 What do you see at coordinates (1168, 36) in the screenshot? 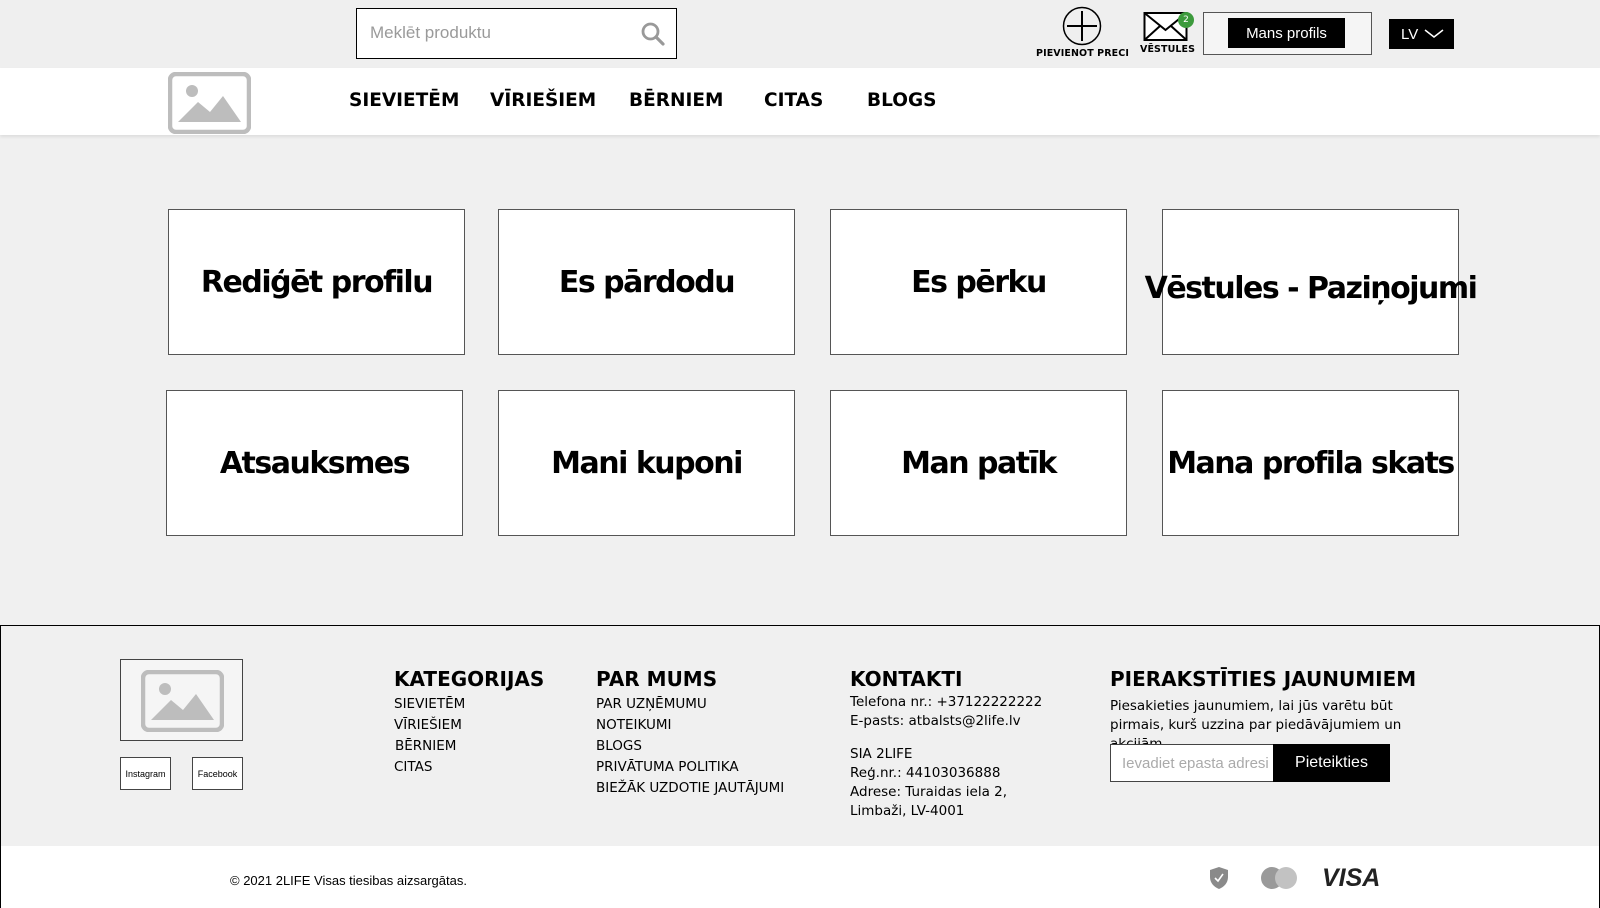
I see `messages-button: 2 VĒSTULES` at bounding box center [1168, 36].